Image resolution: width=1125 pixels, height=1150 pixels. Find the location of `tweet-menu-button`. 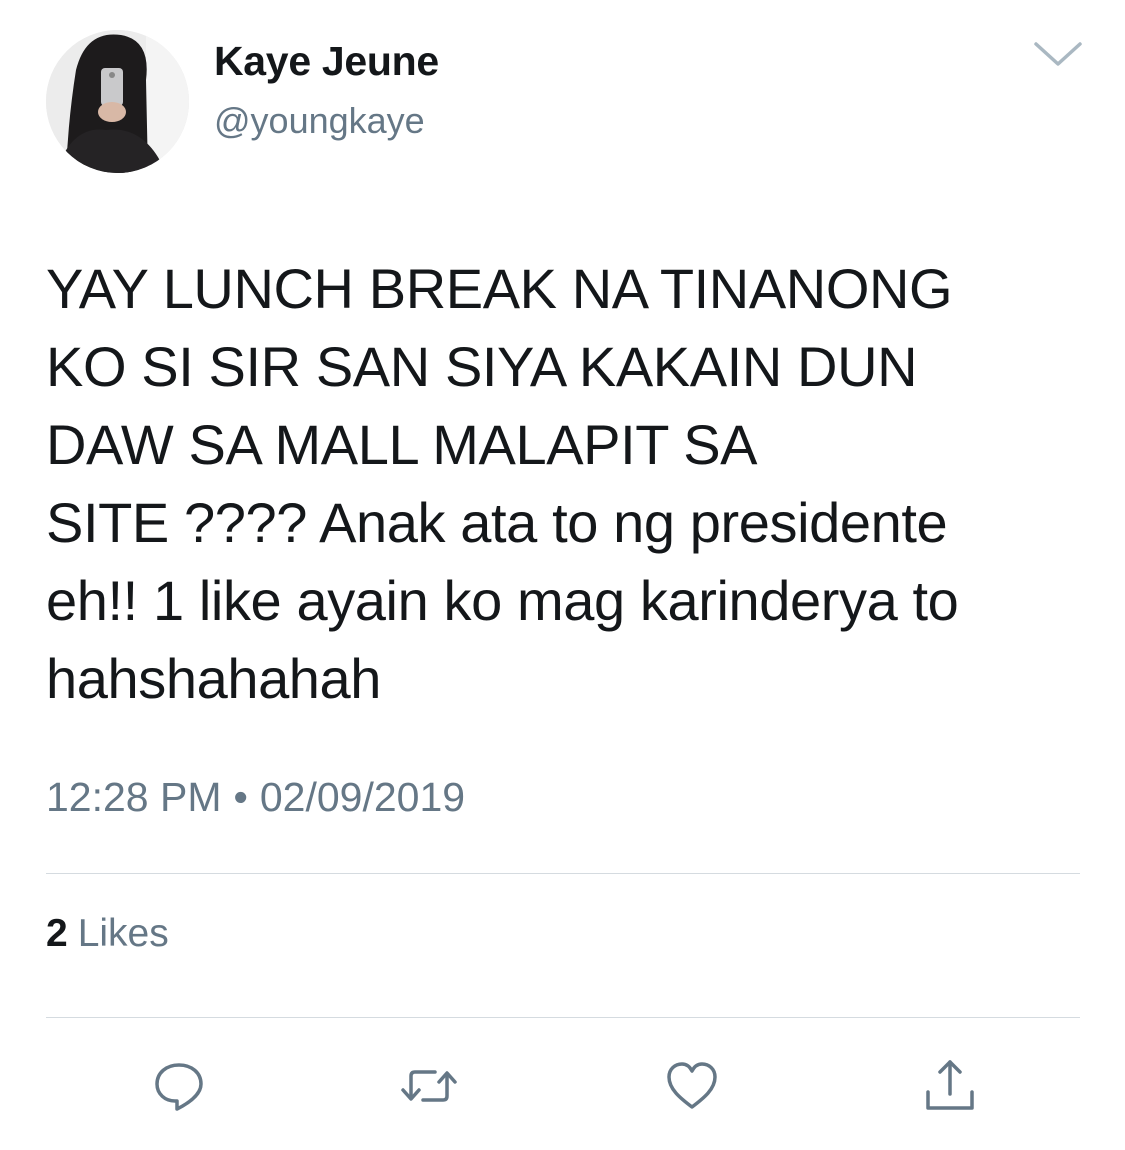

tweet-menu-button is located at coordinates (1058, 54).